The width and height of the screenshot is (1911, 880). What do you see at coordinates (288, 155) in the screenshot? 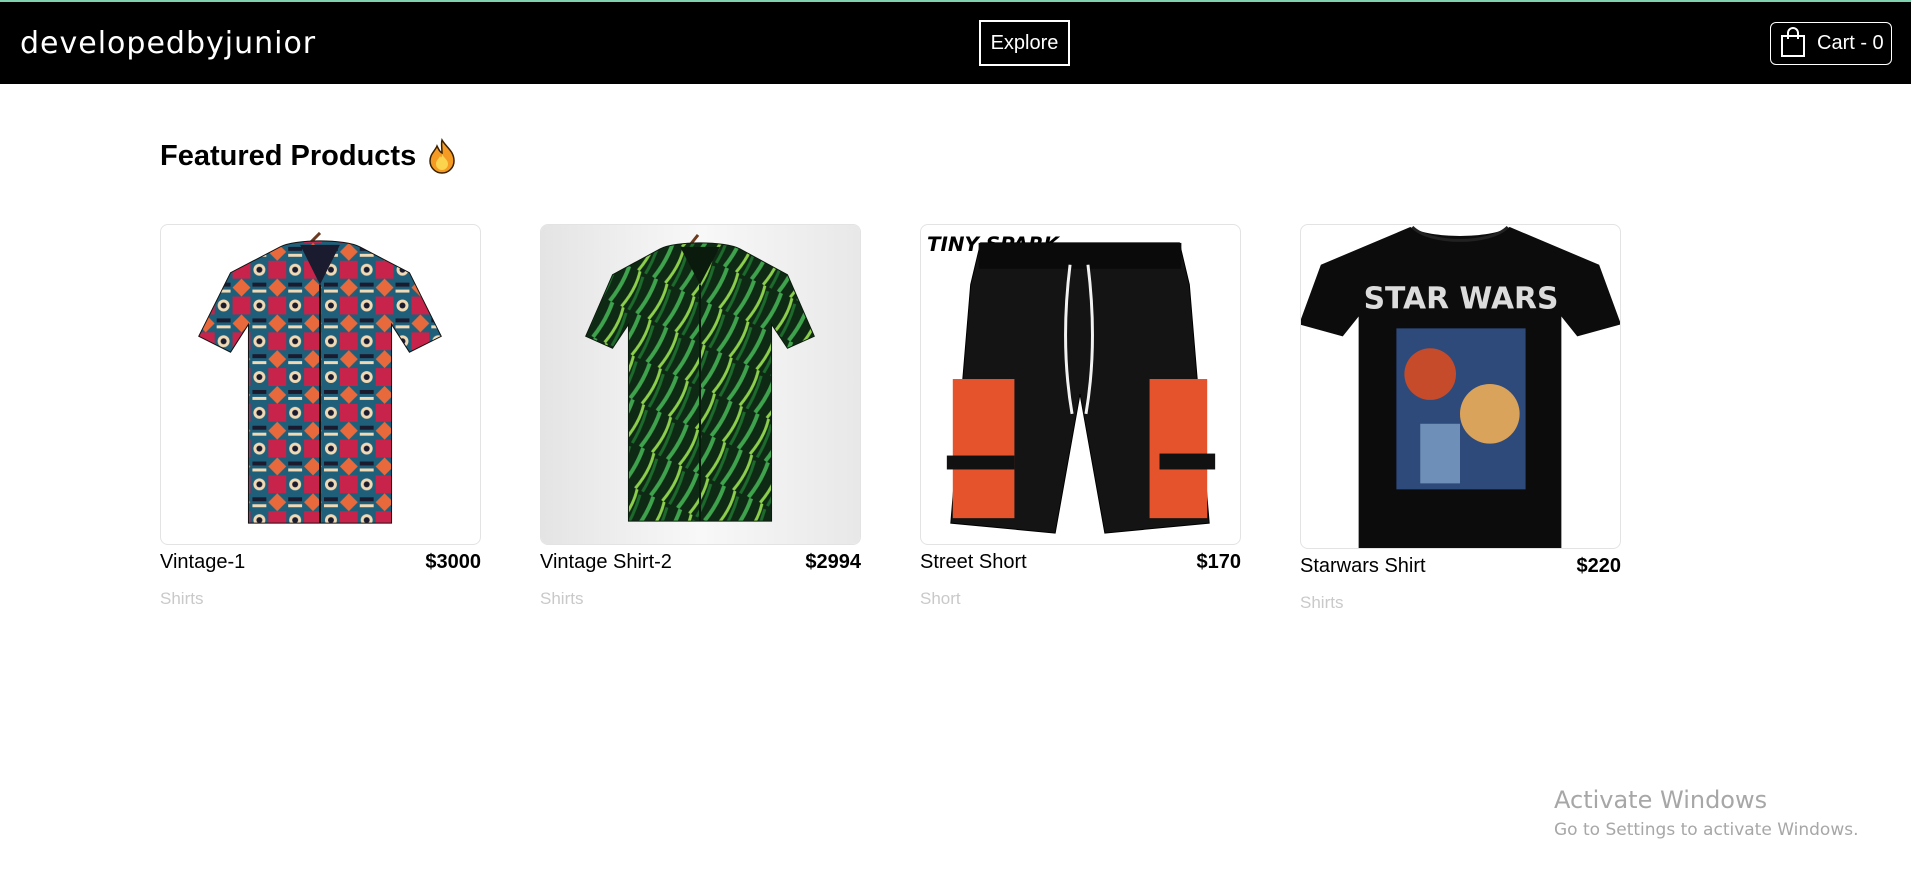
I see `section-title-text: Featured Products` at bounding box center [288, 155].